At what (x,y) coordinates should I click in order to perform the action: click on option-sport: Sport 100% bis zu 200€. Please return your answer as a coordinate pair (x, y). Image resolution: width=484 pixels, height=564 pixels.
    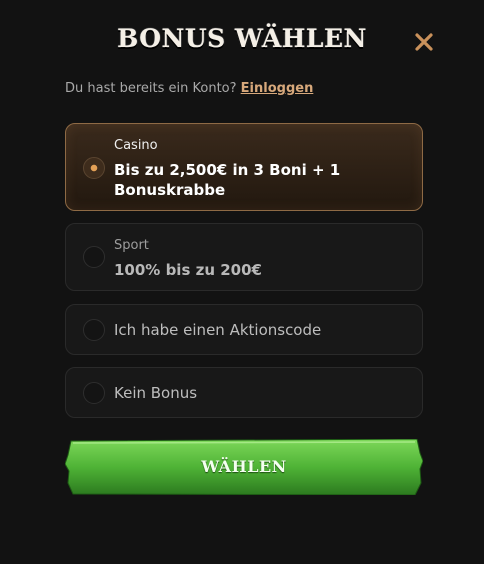
    Looking at the image, I should click on (244, 257).